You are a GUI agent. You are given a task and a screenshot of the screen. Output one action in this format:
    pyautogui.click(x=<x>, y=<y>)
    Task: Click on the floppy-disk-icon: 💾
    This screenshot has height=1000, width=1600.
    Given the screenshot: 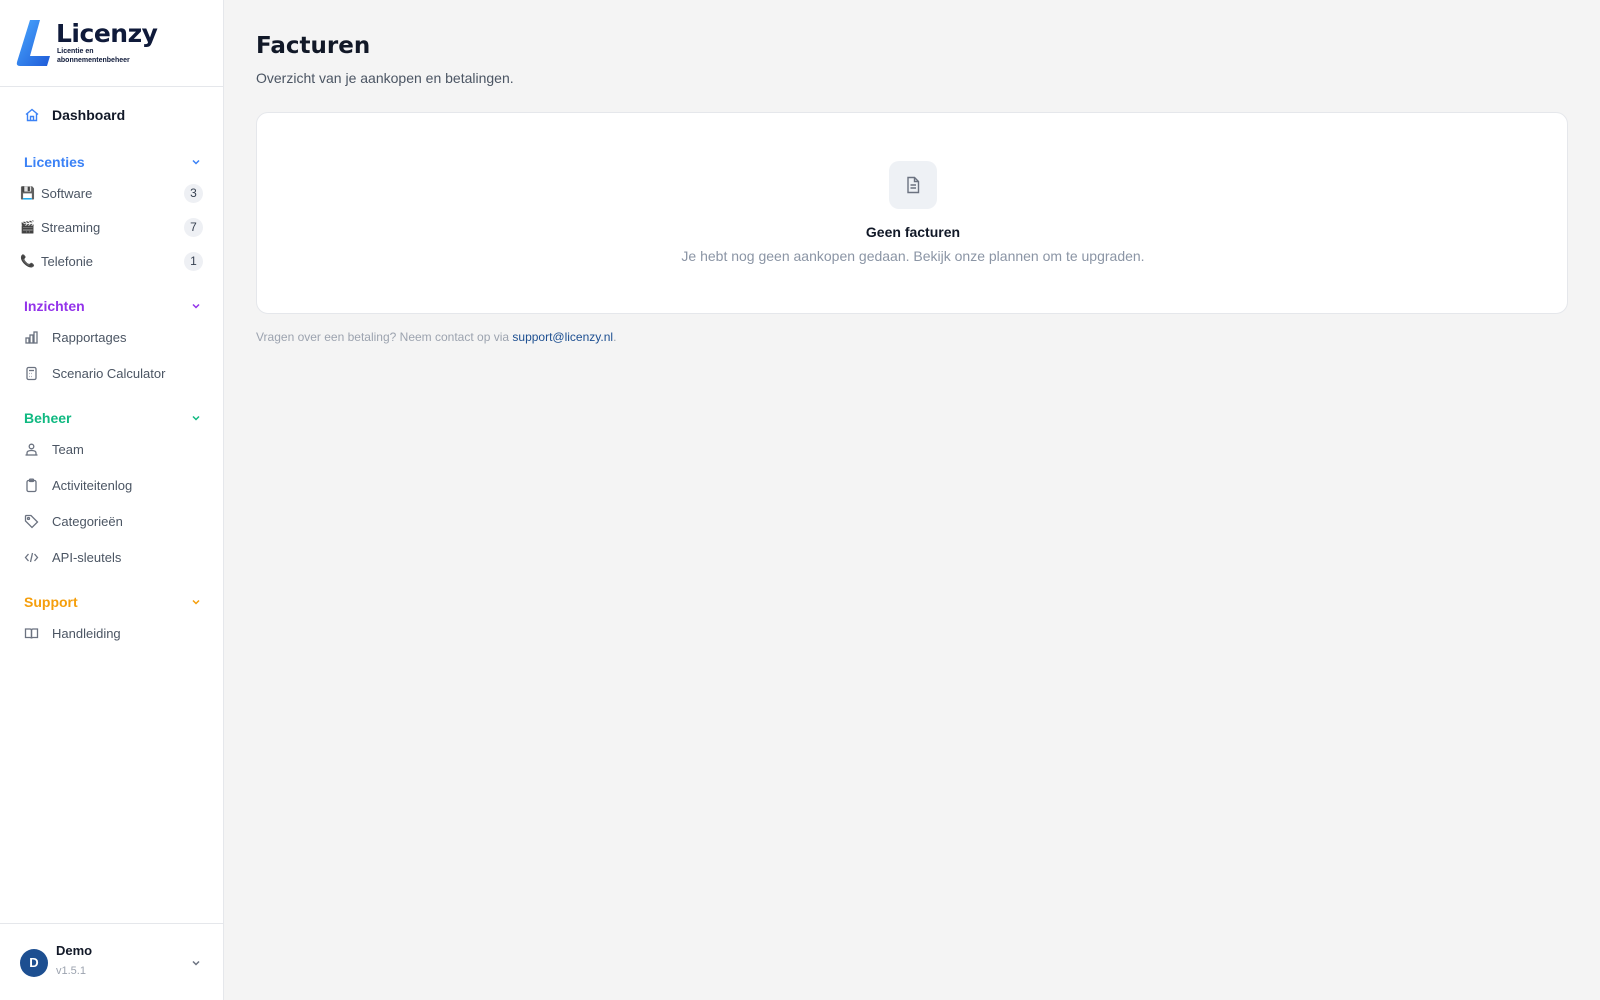 What is the action you would take?
    pyautogui.click(x=27, y=193)
    